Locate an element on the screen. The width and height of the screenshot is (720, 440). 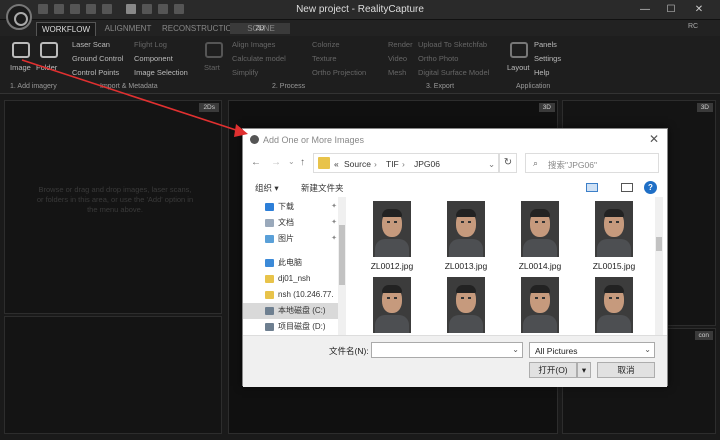
start-button: Start is located at coordinates (212, 67).